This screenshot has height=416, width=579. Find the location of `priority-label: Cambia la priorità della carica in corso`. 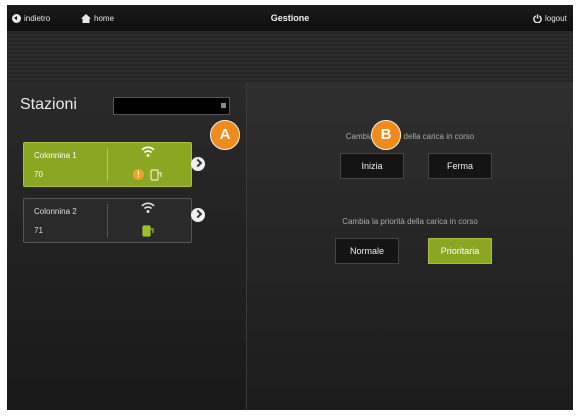

priority-label: Cambia la priorità della carica in corso is located at coordinates (410, 221).